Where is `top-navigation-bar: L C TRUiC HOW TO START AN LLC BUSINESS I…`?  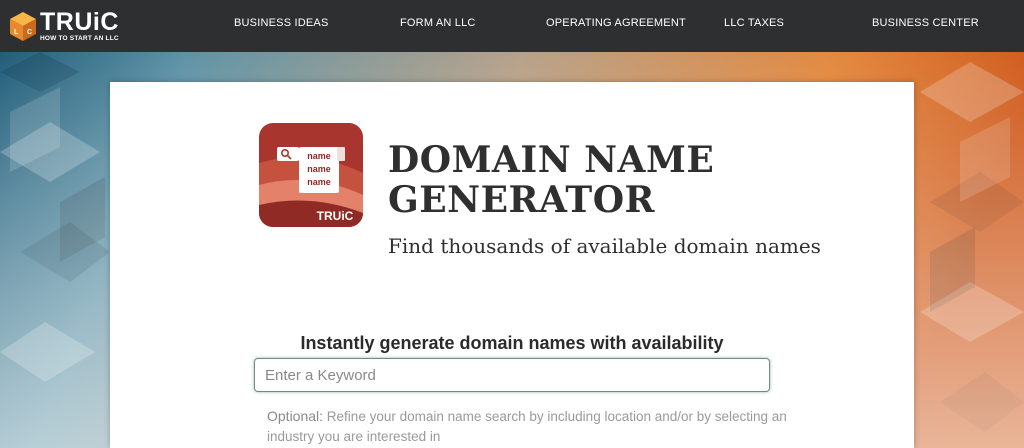 top-navigation-bar: L C TRUiC HOW TO START AN LLC BUSINESS I… is located at coordinates (512, 26).